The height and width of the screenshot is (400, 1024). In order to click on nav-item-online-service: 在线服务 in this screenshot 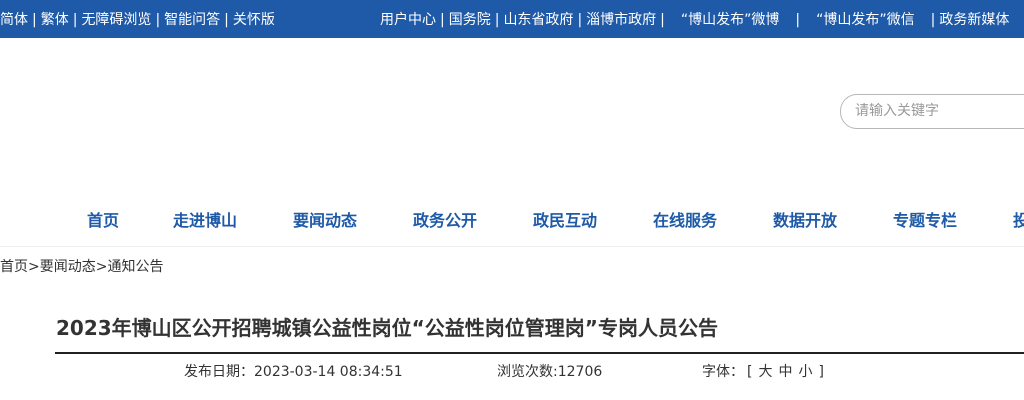, I will do `click(685, 219)`.